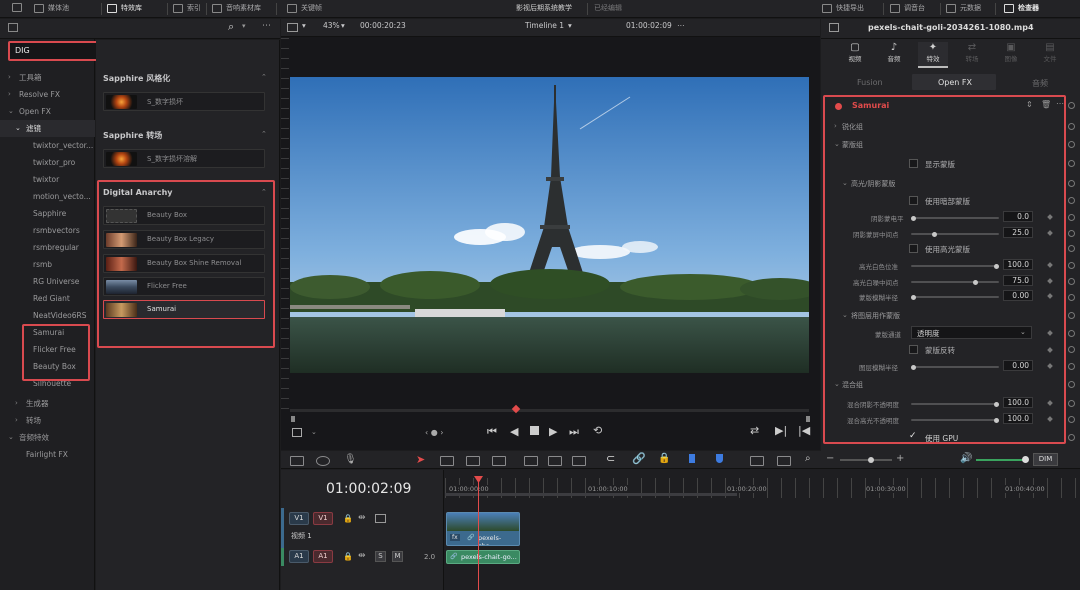 Image resolution: width=1080 pixels, height=590 pixels. Describe the element at coordinates (933, 55) in the screenshot. I see `inspector-tab-2: ✦ 特效` at that location.